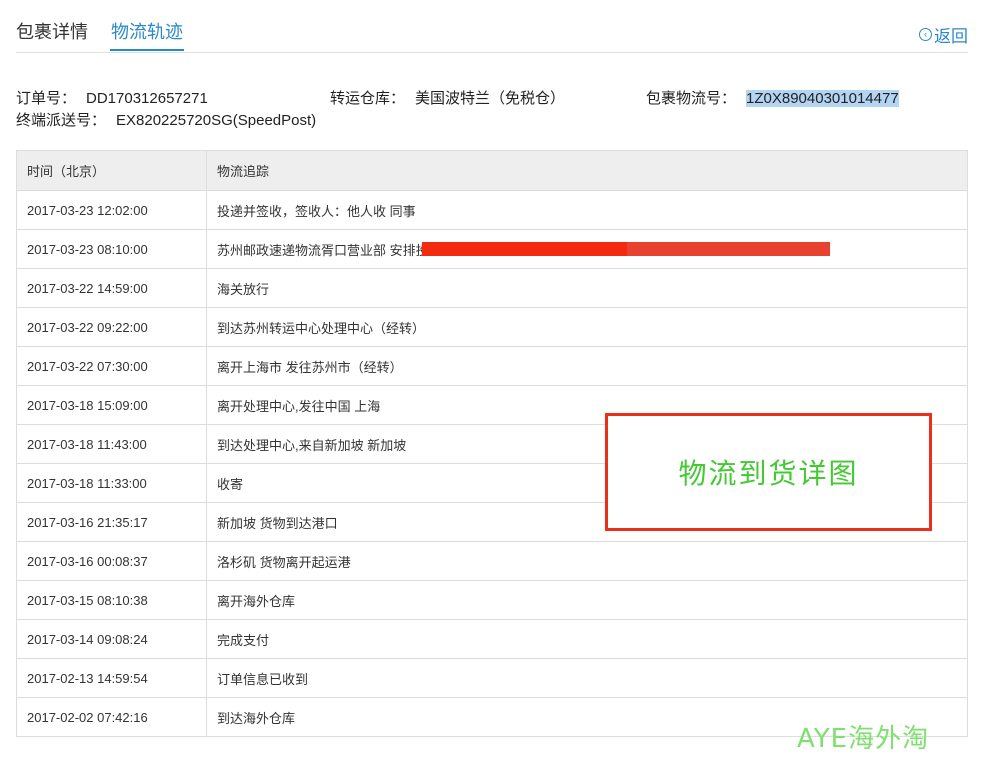 This screenshot has width=1000, height=783. I want to click on row-time: 2017-03-22 14:59:00, so click(111, 288).